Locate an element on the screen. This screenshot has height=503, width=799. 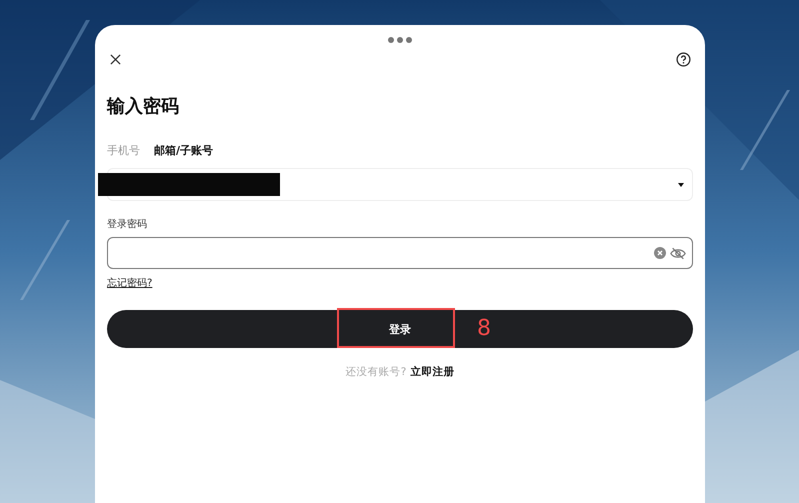
drag-handle-icon is located at coordinates (400, 40).